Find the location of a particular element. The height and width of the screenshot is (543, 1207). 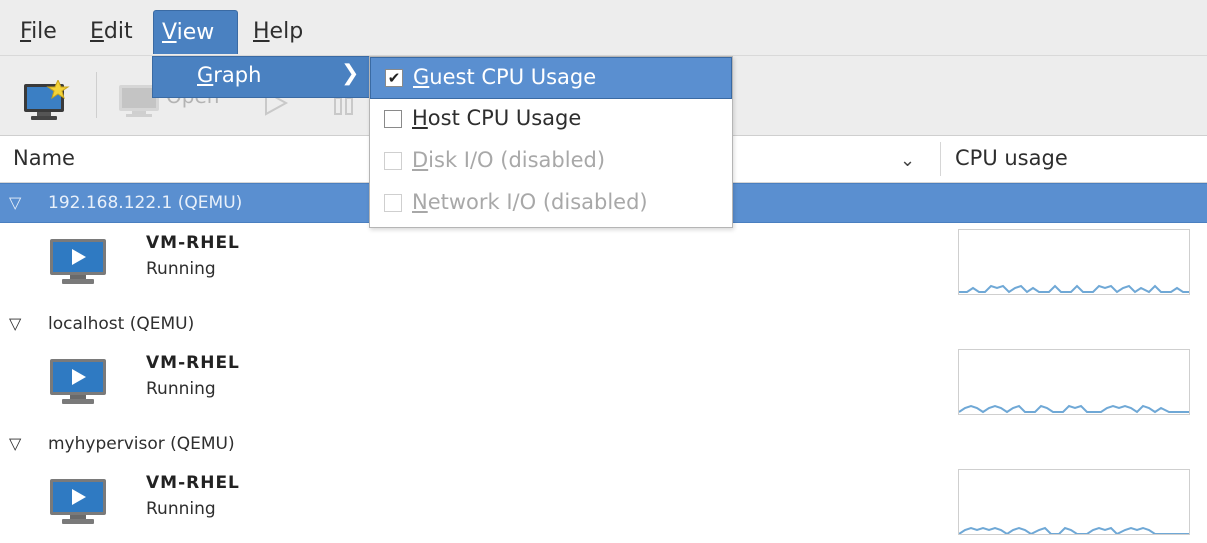

menu-item-label: Disk I/O (disabled) is located at coordinates (509, 160).